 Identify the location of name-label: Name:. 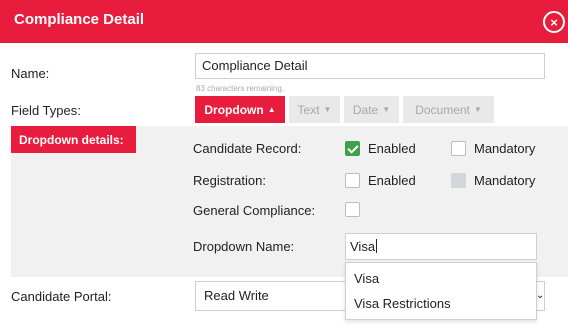
(30, 73).